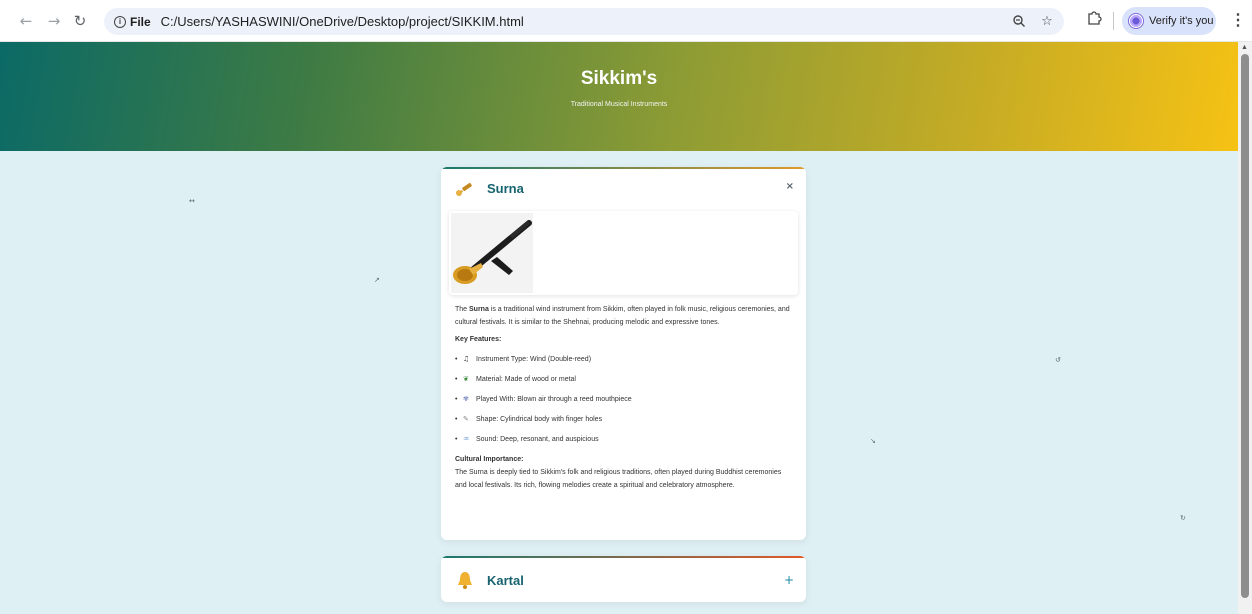 This screenshot has width=1252, height=614. I want to click on intro-bold: Surna, so click(479, 309).